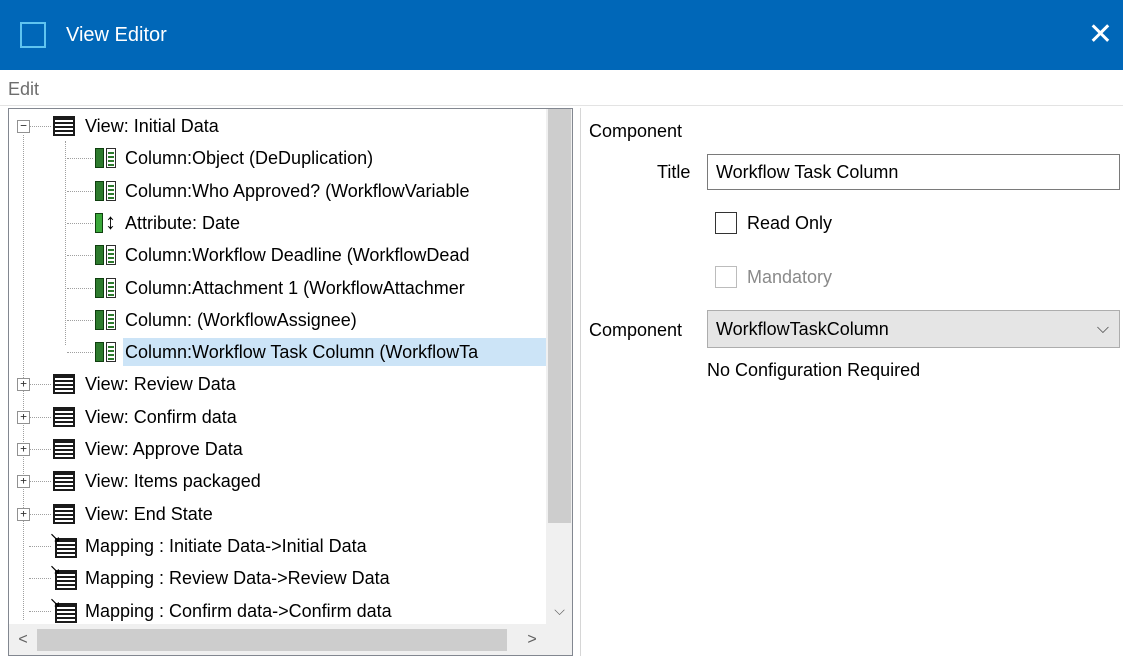  What do you see at coordinates (23, 126) in the screenshot?
I see `collapse-icon: −` at bounding box center [23, 126].